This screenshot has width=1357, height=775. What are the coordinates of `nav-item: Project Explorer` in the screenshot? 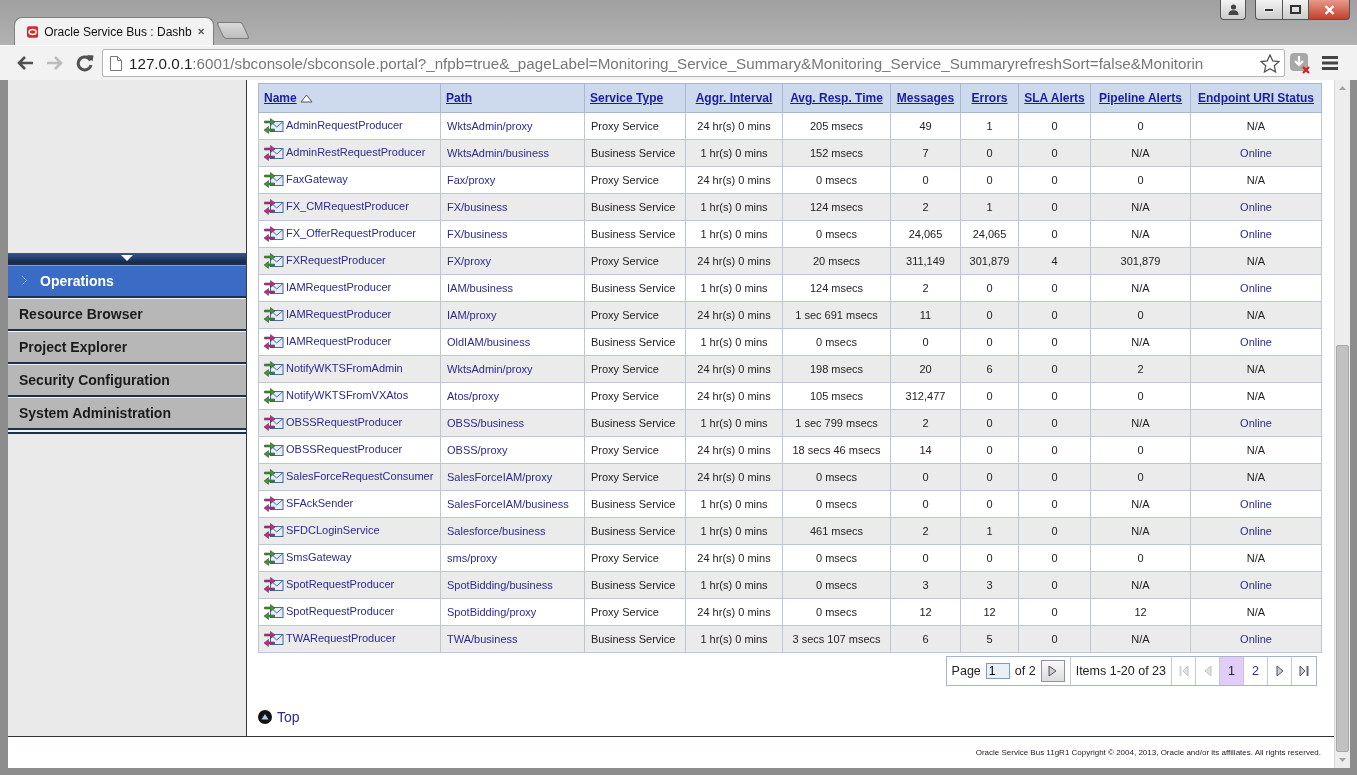 It's located at (127, 345).